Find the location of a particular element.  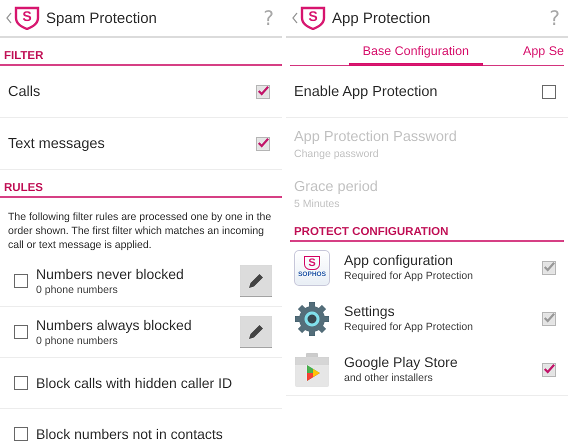

rule-label: Numbers always blocked is located at coordinates (114, 325).